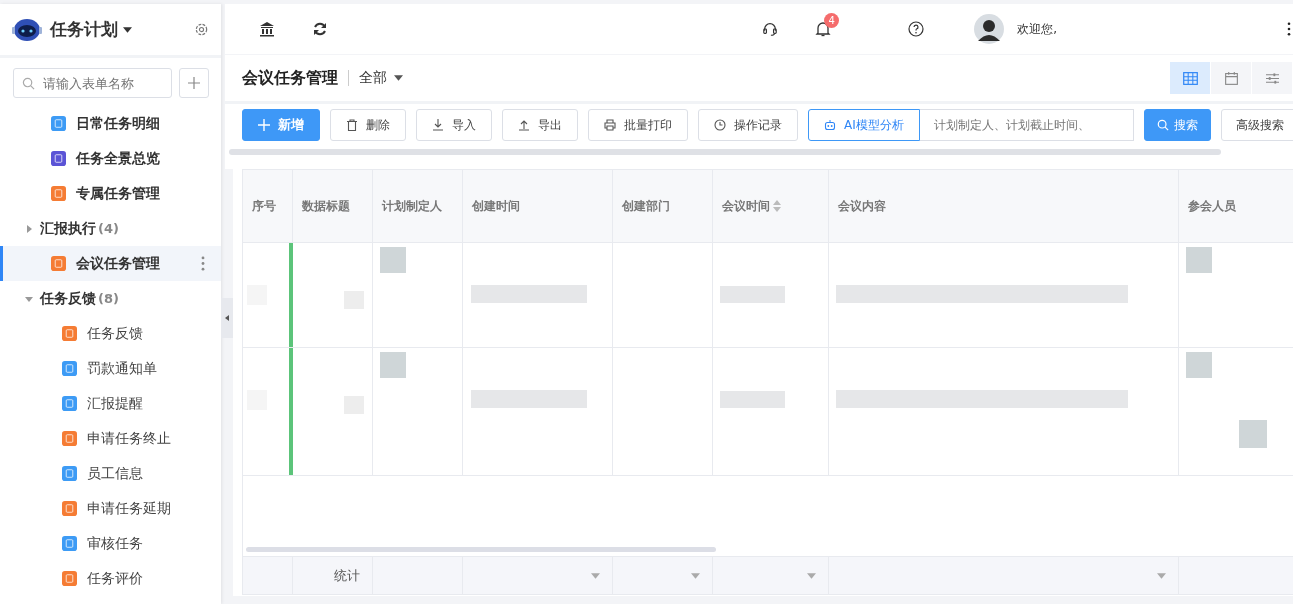 Image resolution: width=1293 pixels, height=604 pixels. What do you see at coordinates (524, 125) in the screenshot?
I see `upload-icon` at bounding box center [524, 125].